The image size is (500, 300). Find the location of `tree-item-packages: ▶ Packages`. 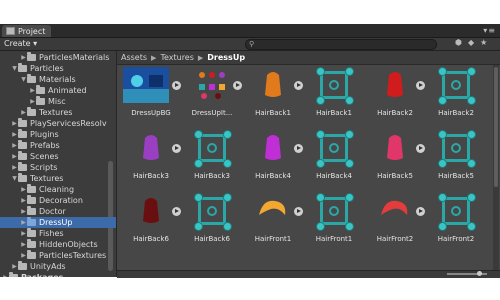

tree-item-packages: ▶ Packages is located at coordinates (58, 274).